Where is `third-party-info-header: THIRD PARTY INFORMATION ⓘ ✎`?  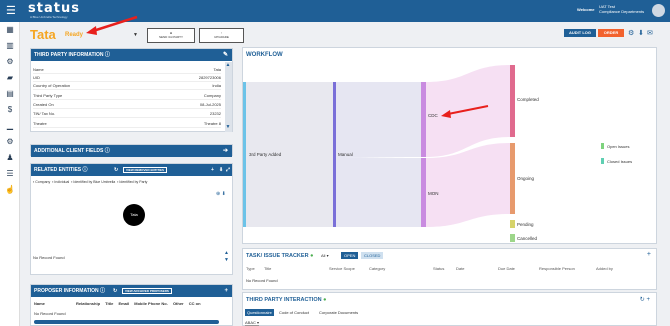
third-party-info-header: THIRD PARTY INFORMATION ⓘ ✎ is located at coordinates (131, 55).